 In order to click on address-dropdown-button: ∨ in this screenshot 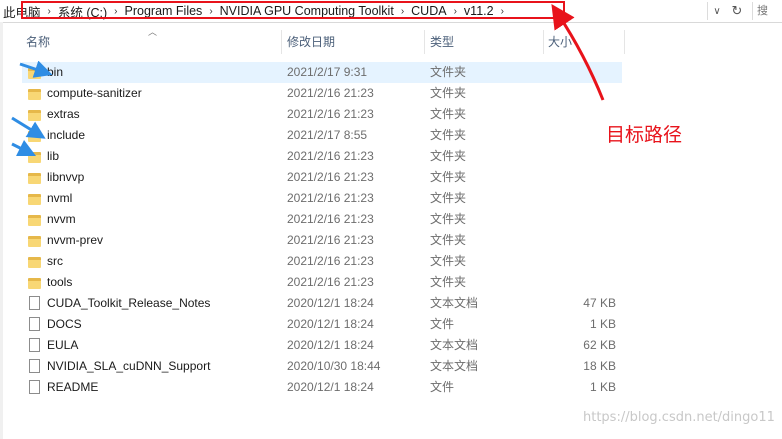, I will do `click(716, 11)`.